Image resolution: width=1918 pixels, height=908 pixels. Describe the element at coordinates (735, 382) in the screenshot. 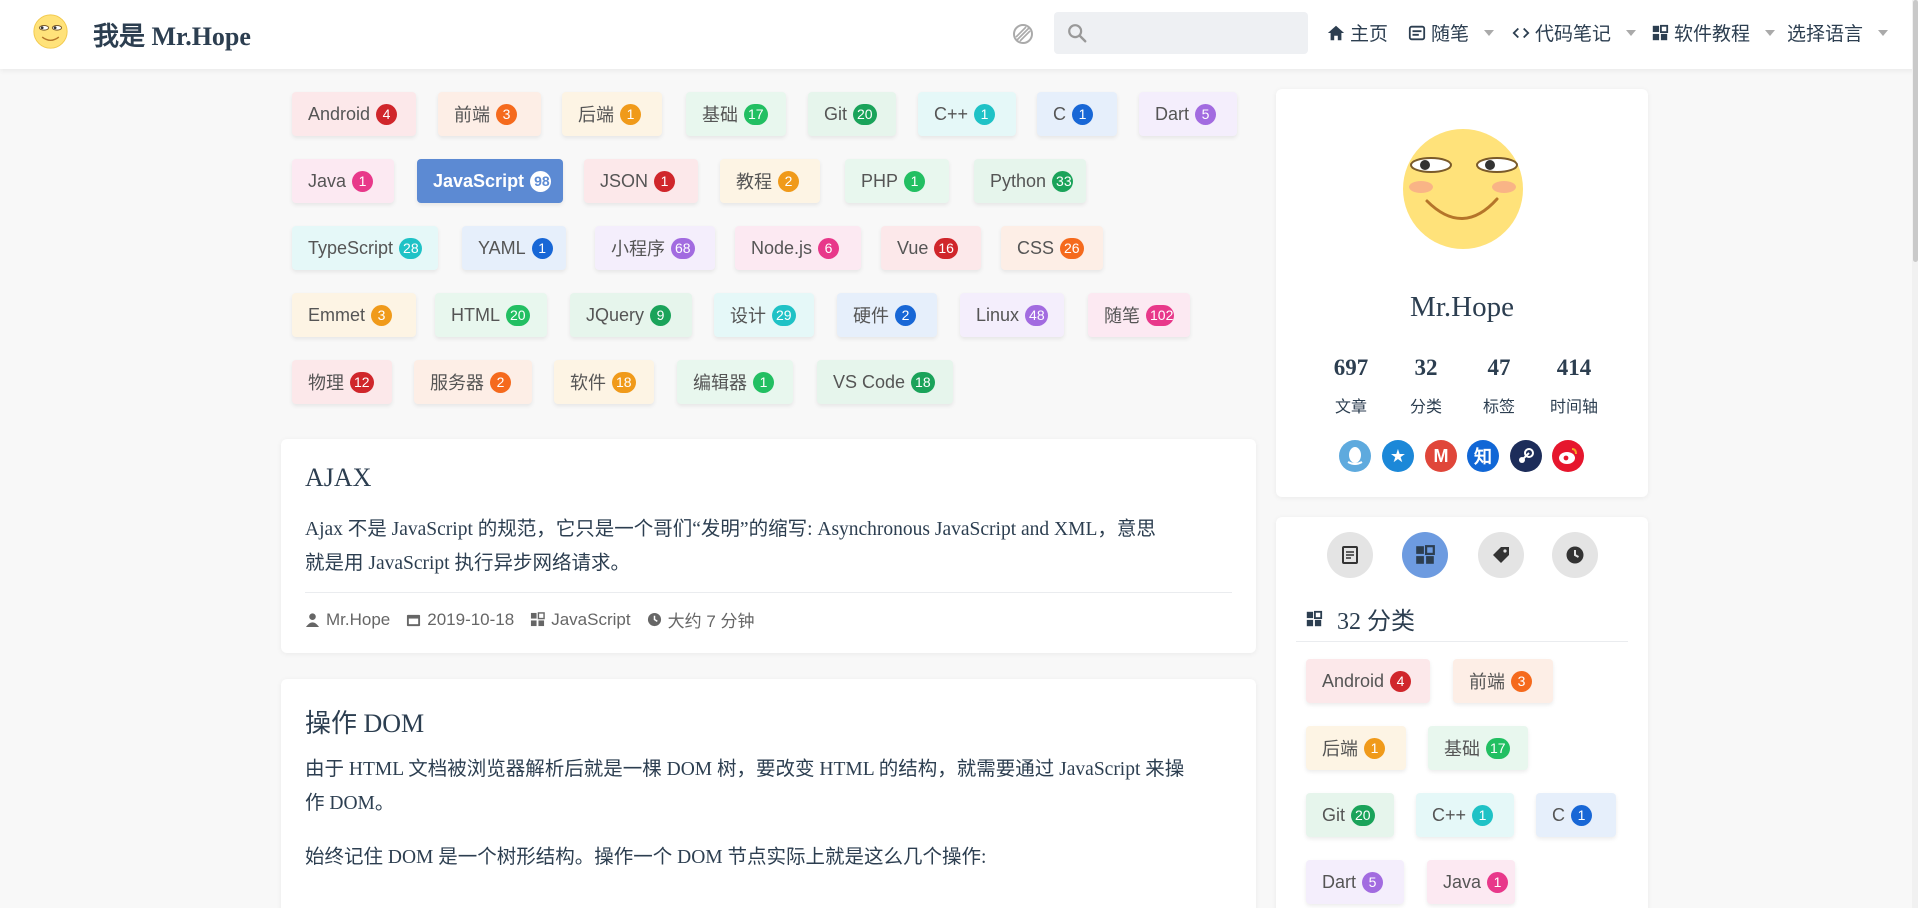

I see `tag-编辑器: 编辑器 1` at that location.